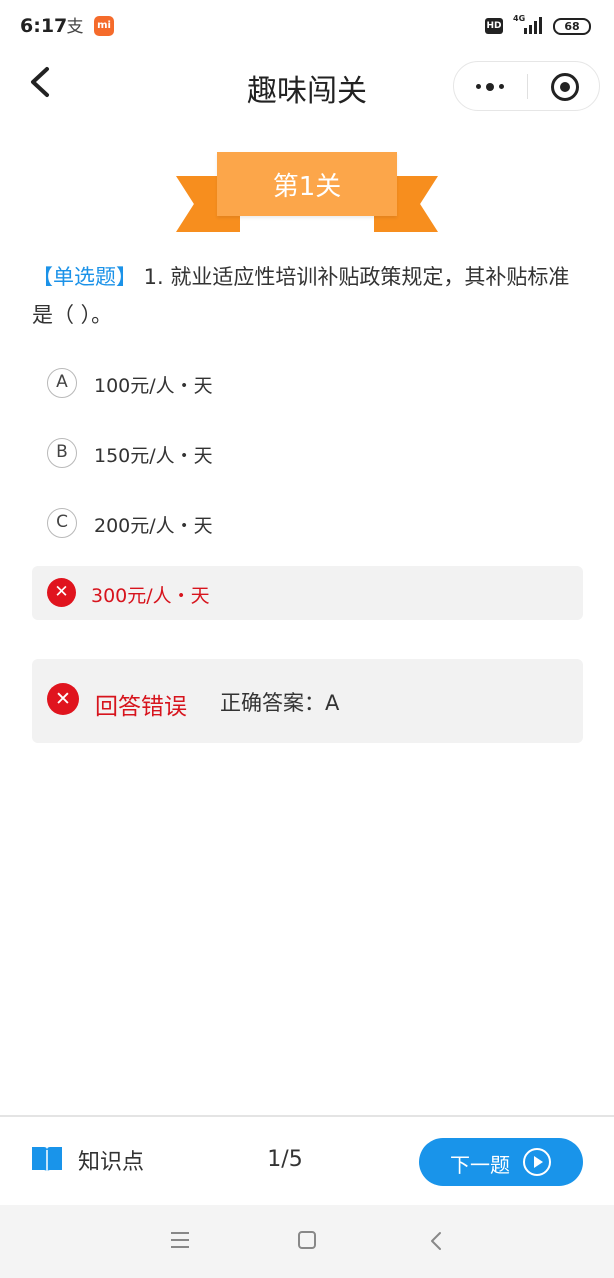 This screenshot has width=614, height=1278. I want to click on battery-icon: 68, so click(572, 26).